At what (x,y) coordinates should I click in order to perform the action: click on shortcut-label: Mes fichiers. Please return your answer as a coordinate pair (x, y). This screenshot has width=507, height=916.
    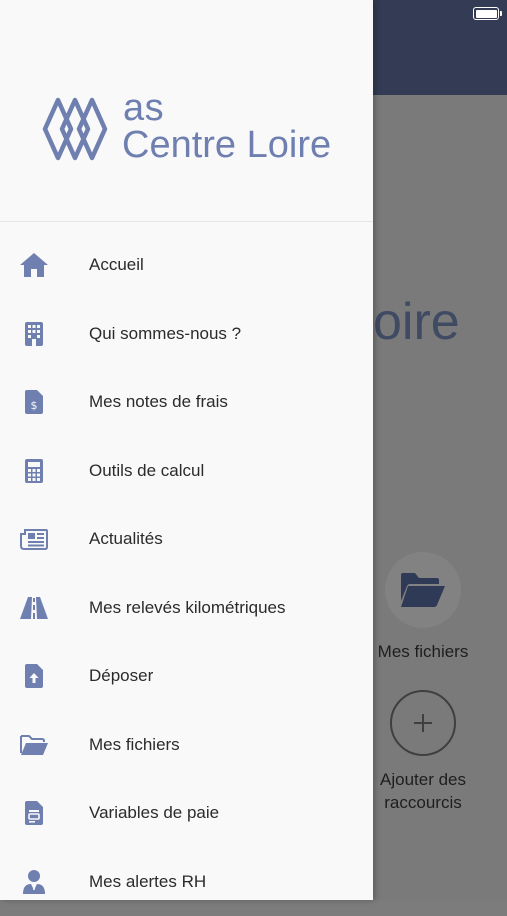
    Looking at the image, I should click on (423, 651).